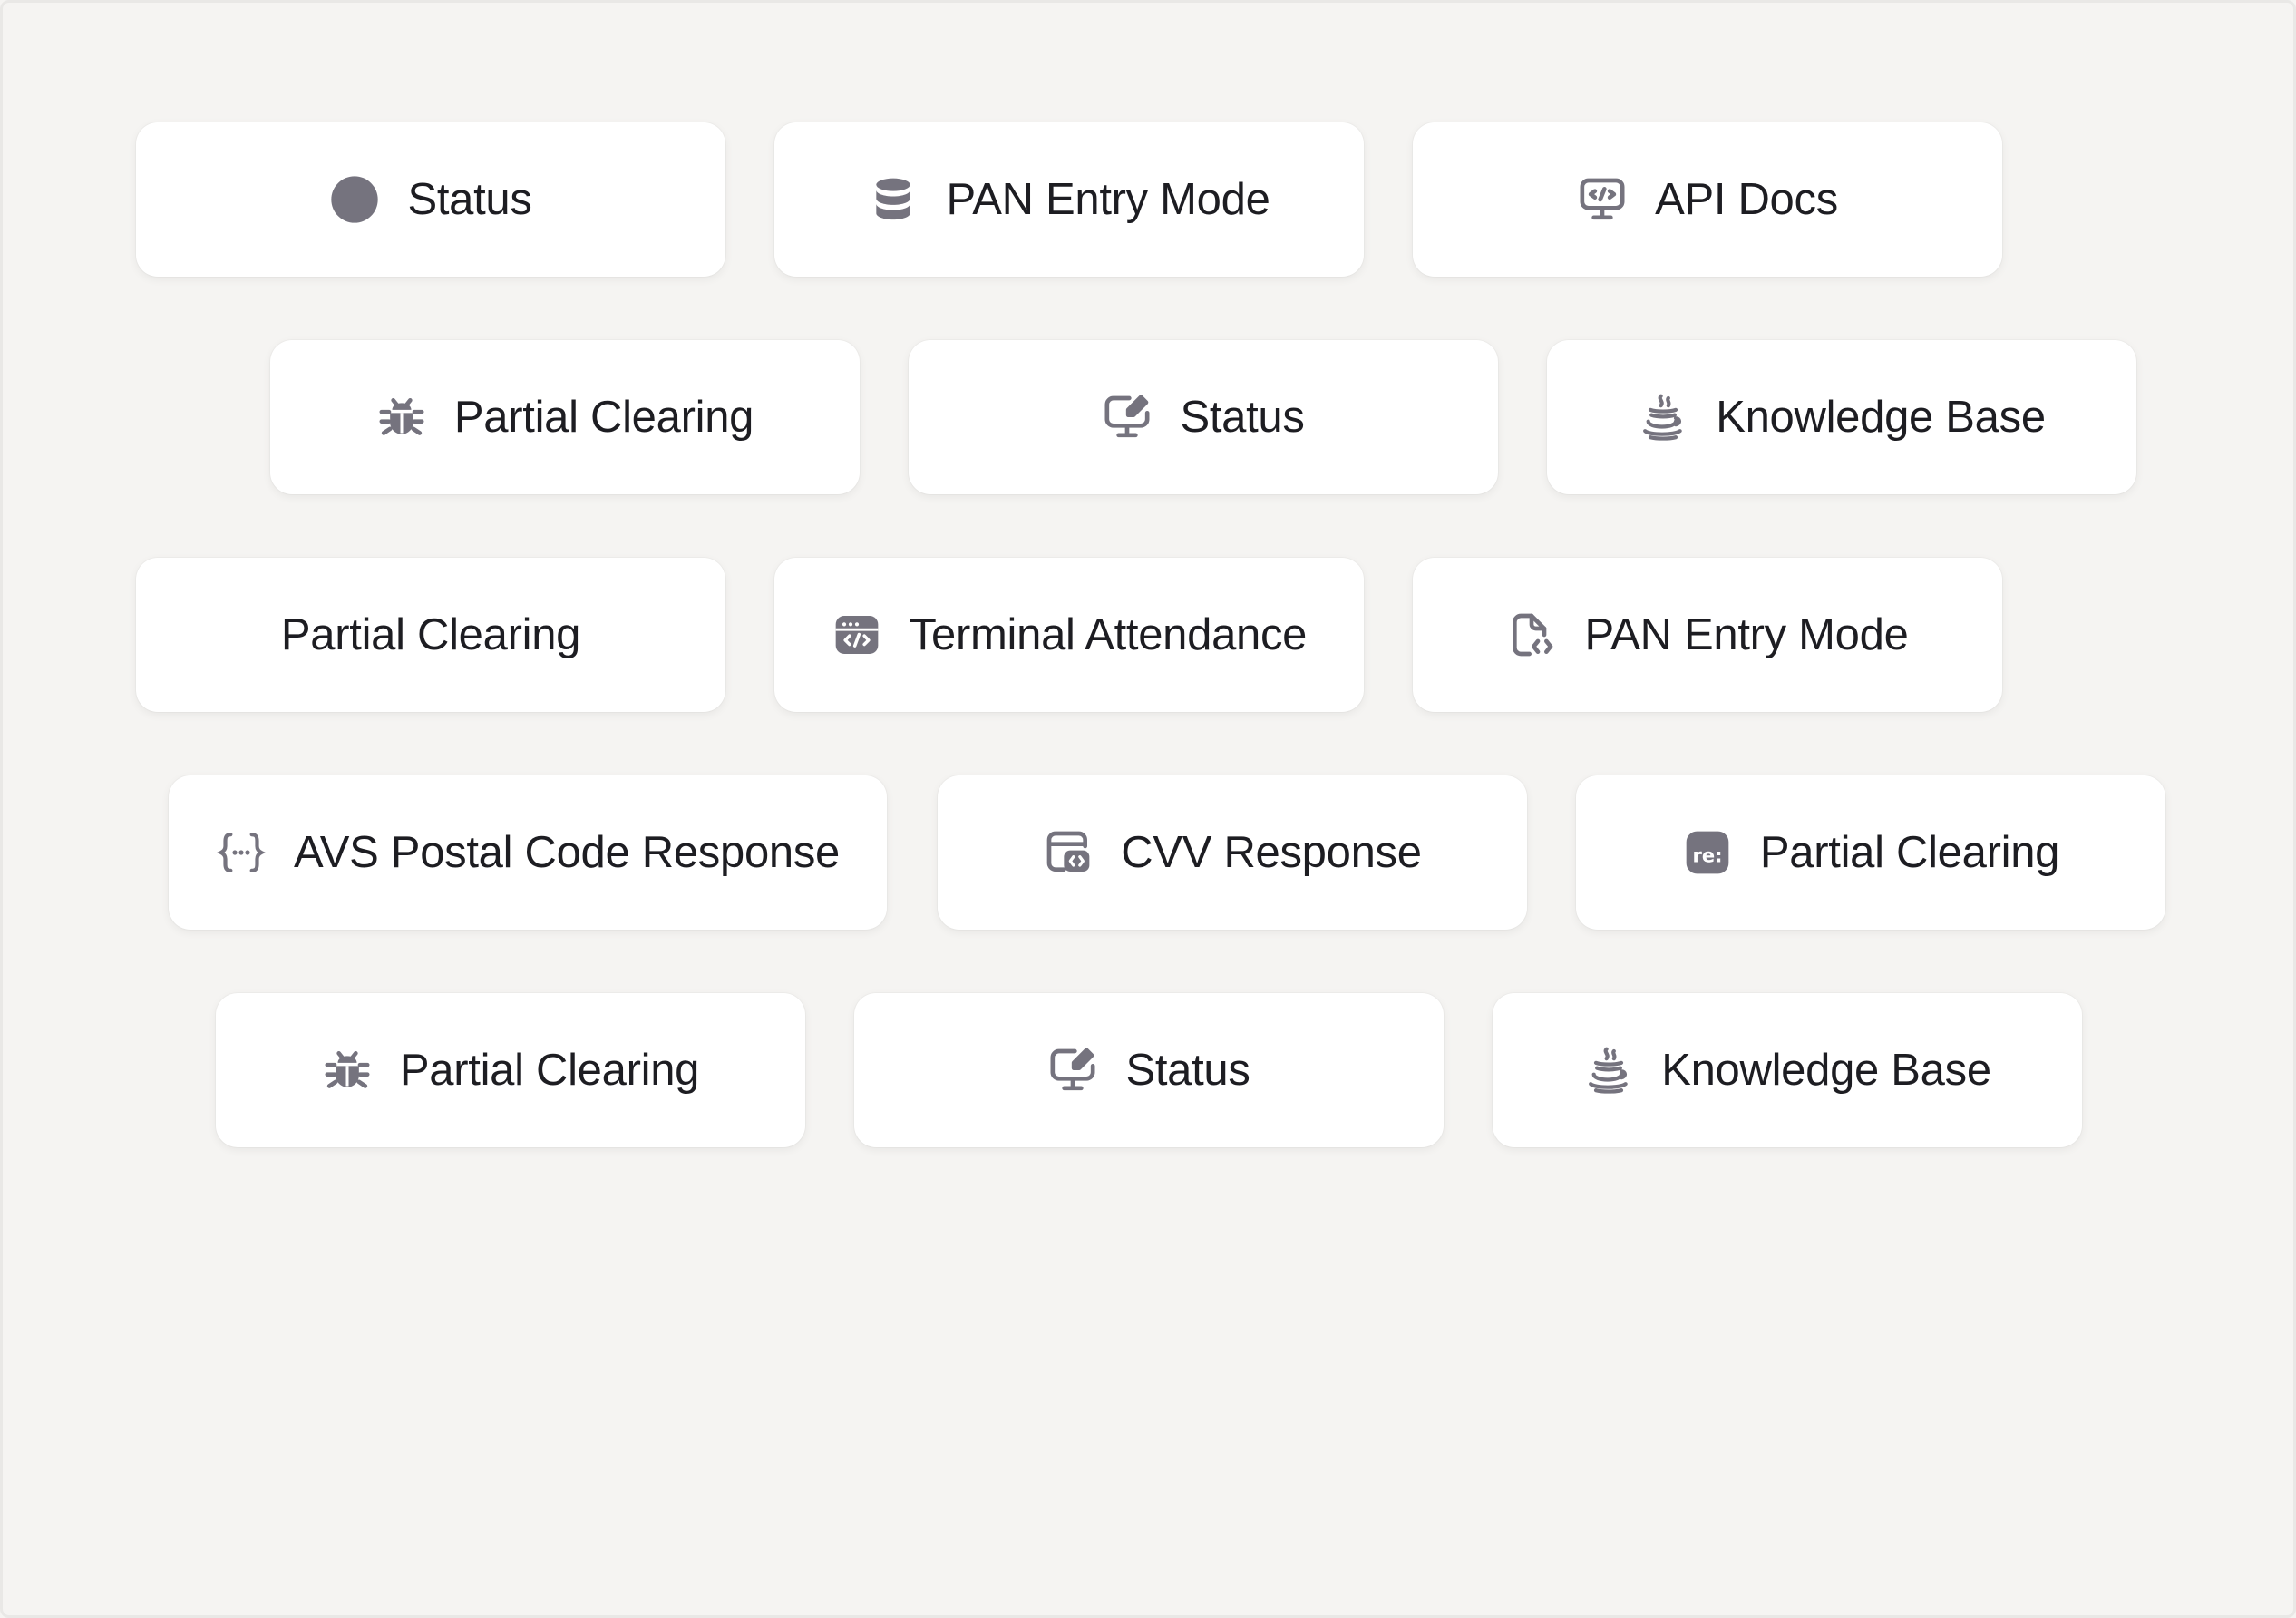 The width and height of the screenshot is (2296, 1618). What do you see at coordinates (893, 199) in the screenshot?
I see `database-icon` at bounding box center [893, 199].